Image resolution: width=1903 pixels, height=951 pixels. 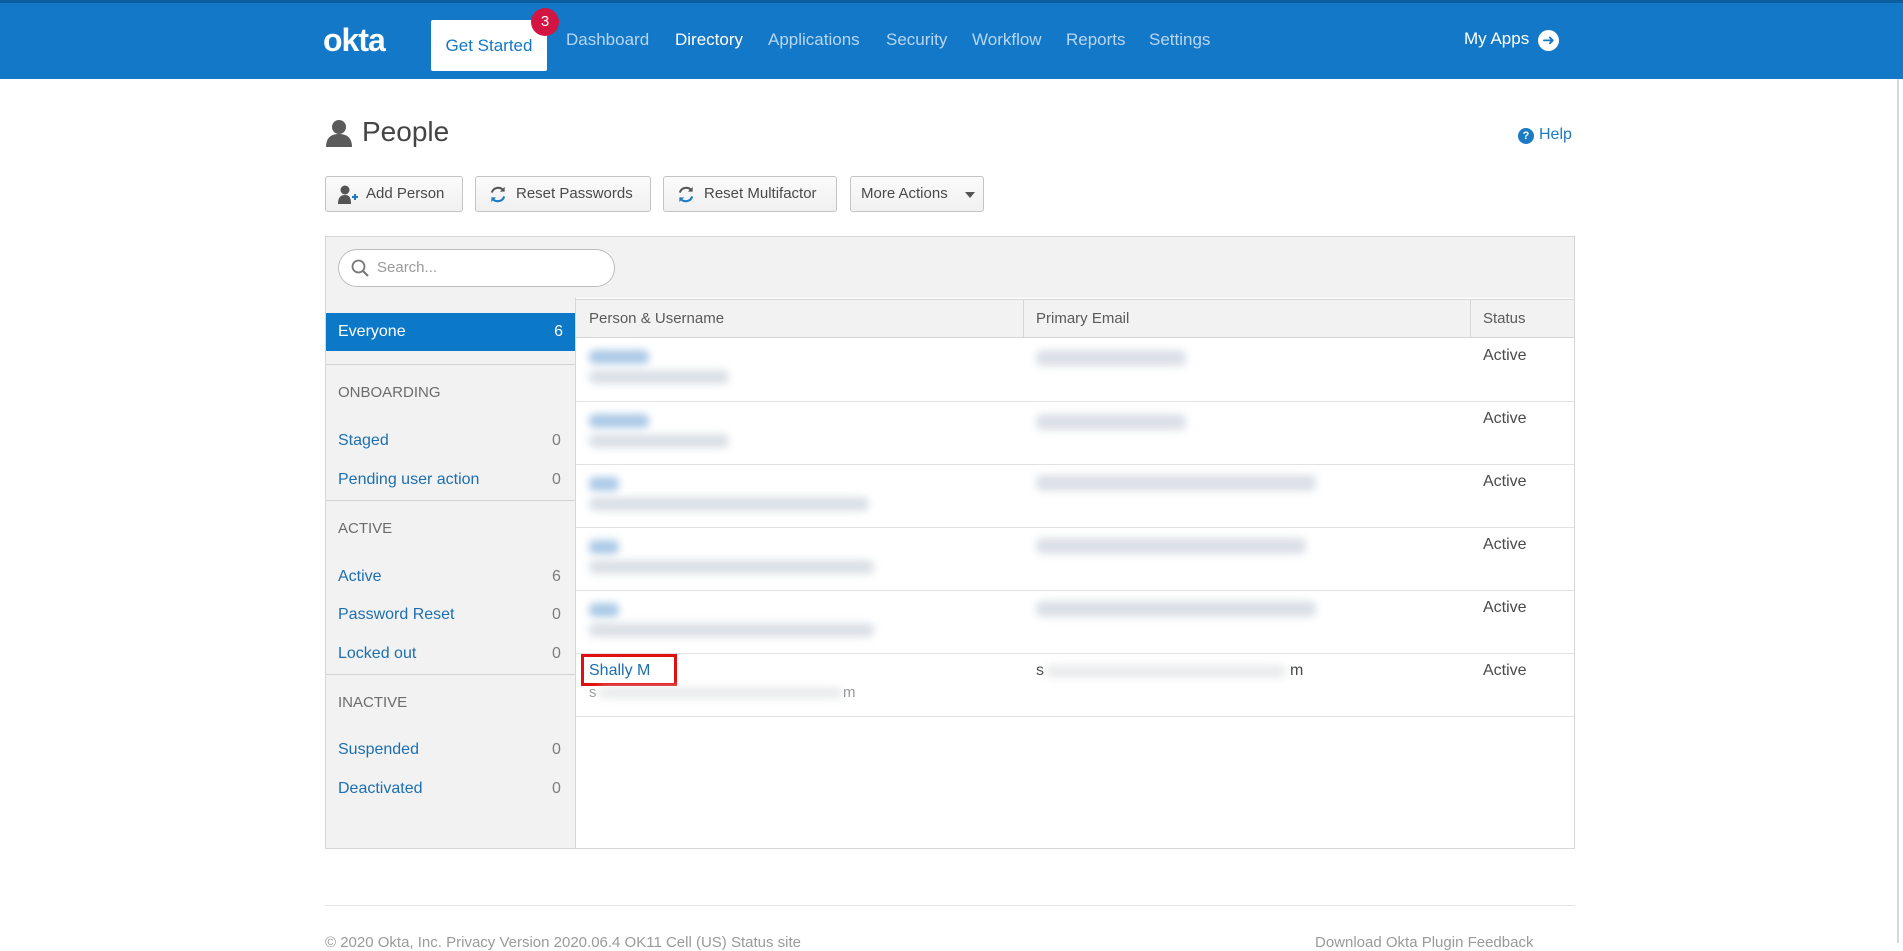 I want to click on reset-passwords-label: Reset Passwords, so click(x=574, y=193).